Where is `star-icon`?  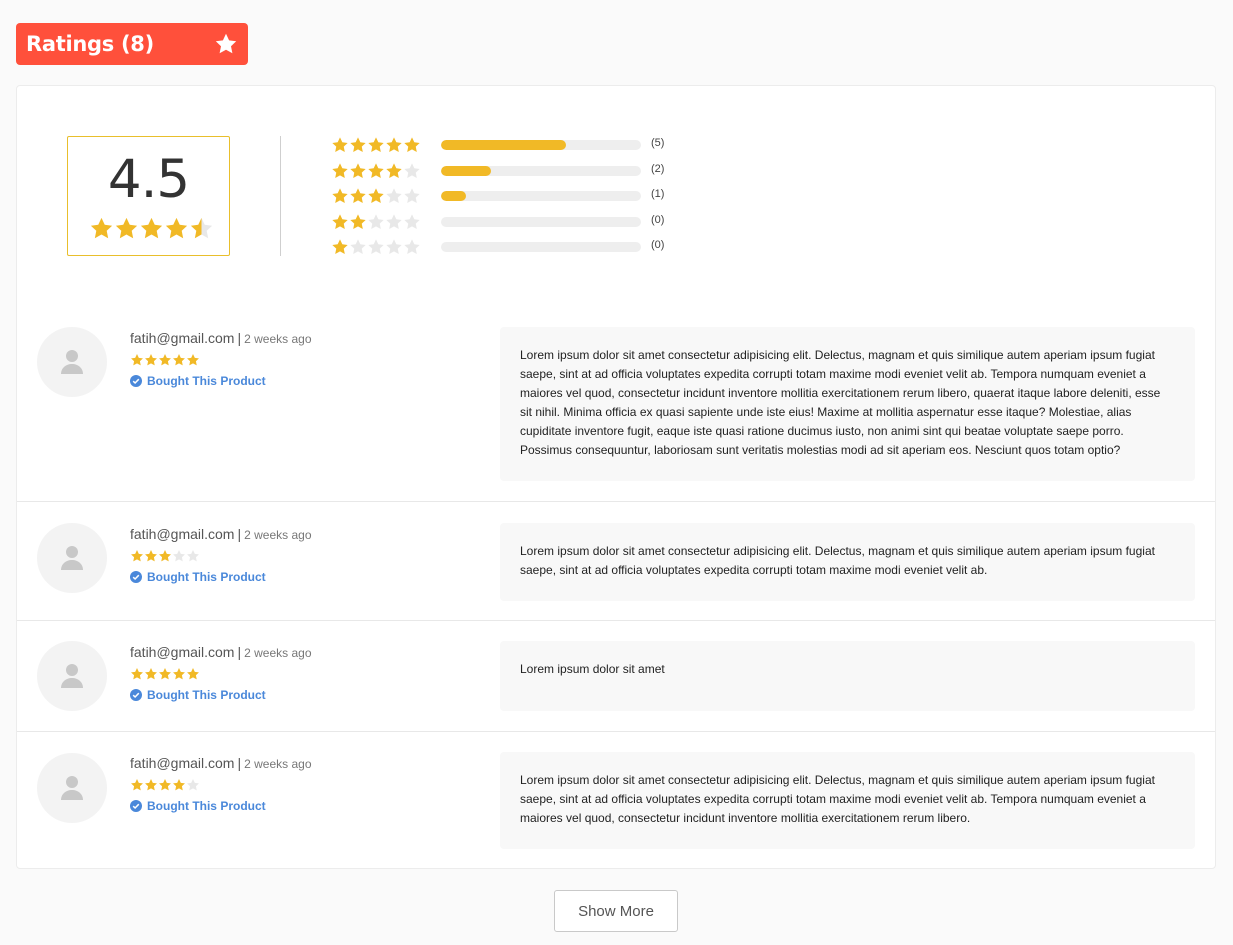 star-icon is located at coordinates (226, 43).